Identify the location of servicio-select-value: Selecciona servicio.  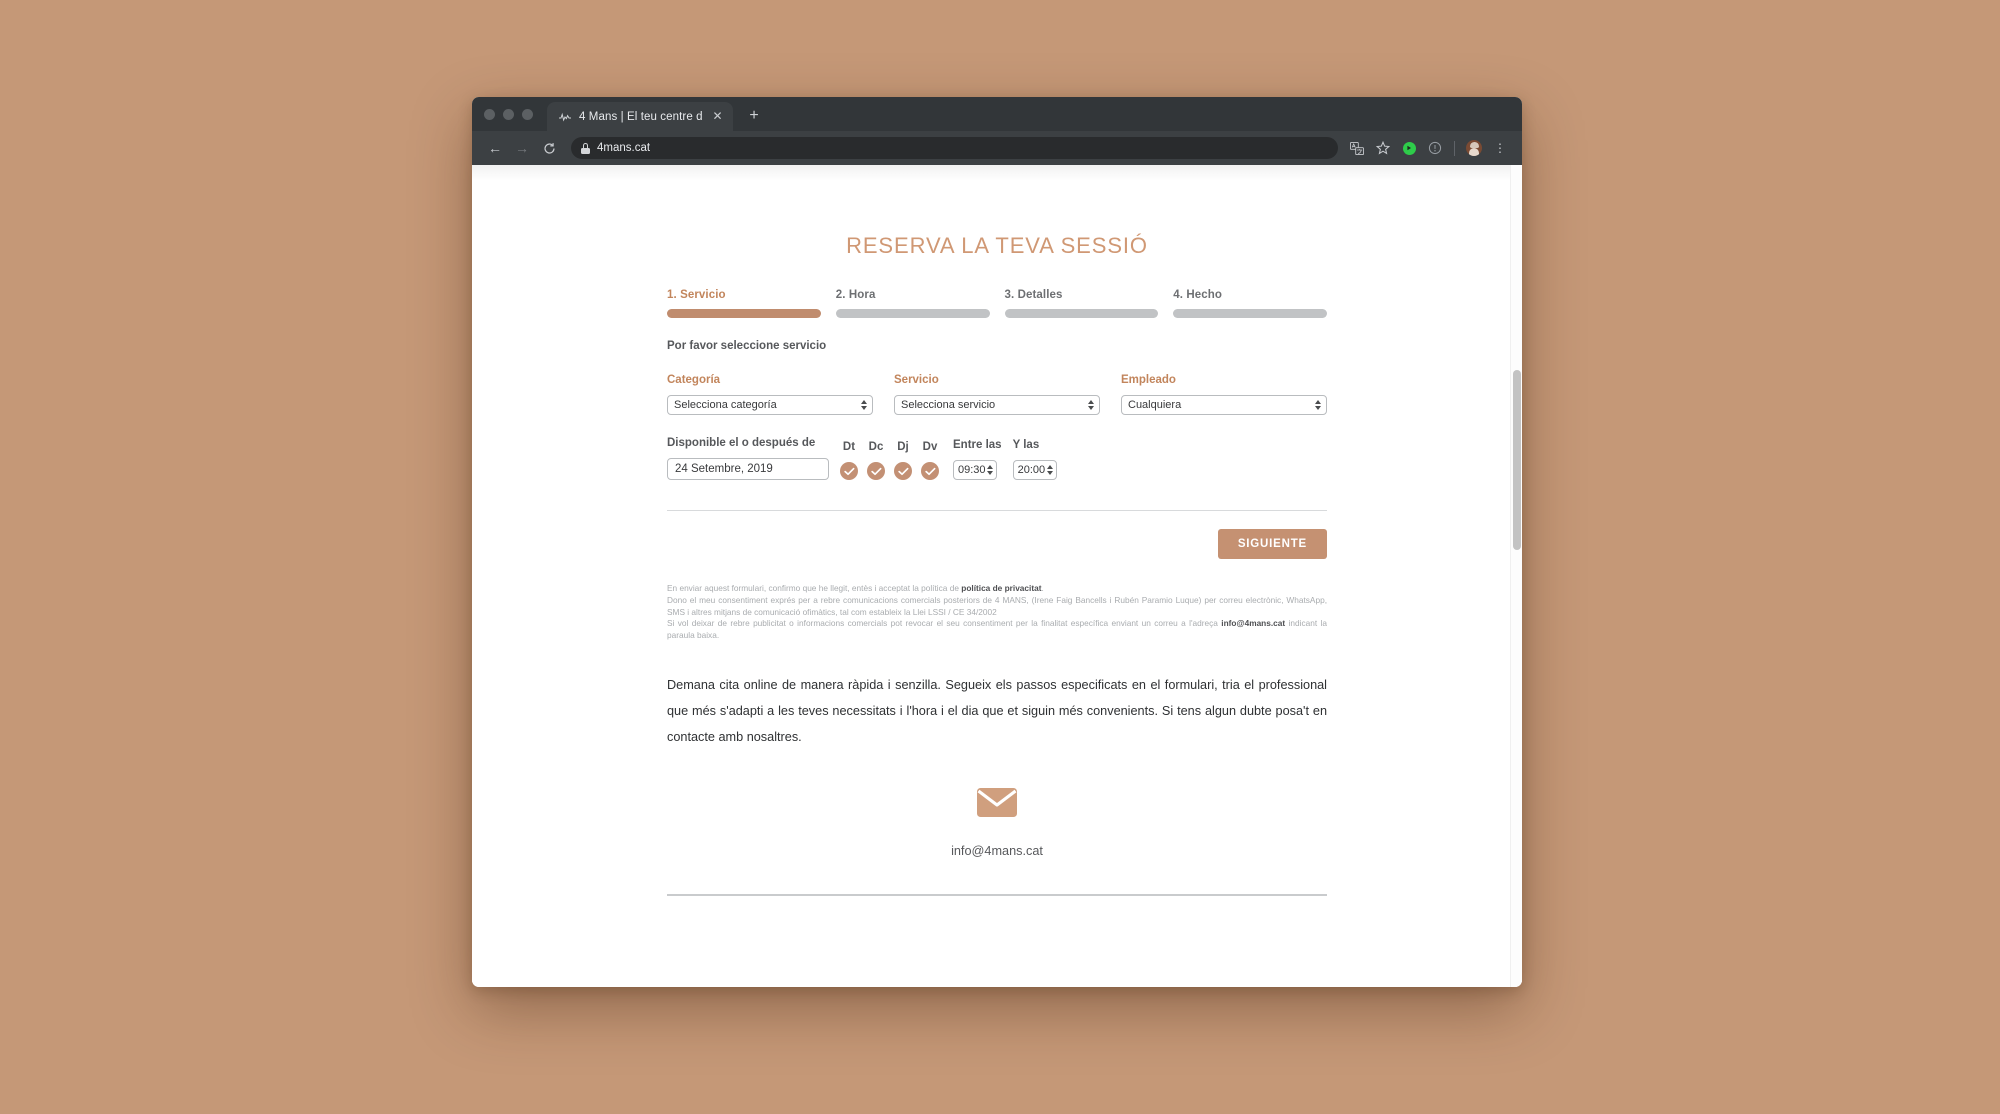
(948, 405).